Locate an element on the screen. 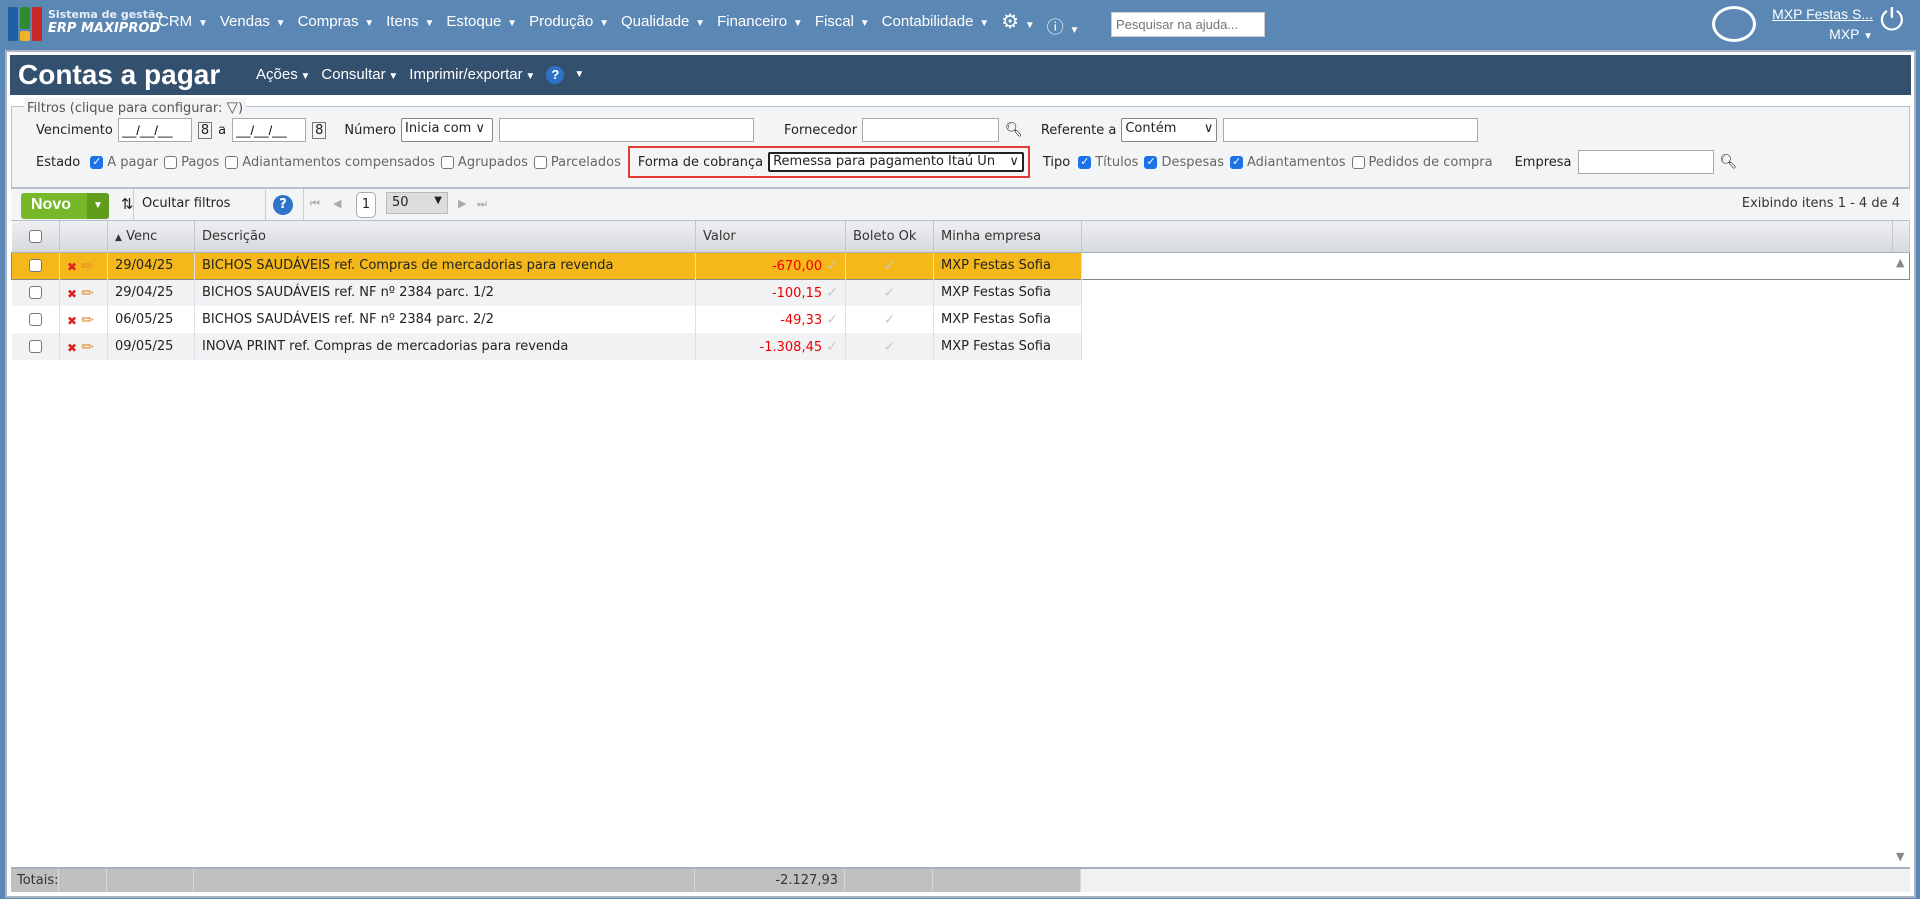 This screenshot has height=899, width=1920. maxiprod-logo is located at coordinates (25, 24).